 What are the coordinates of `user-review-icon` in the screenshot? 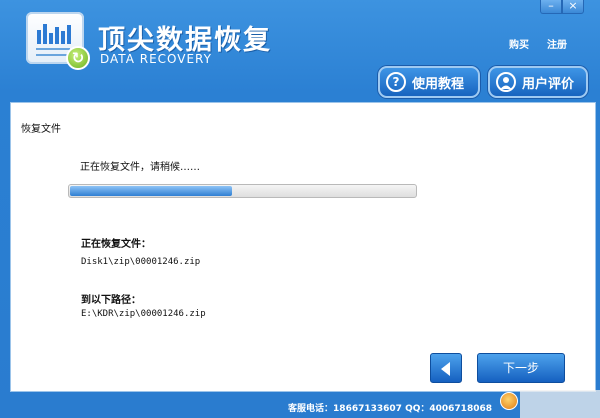 It's located at (506, 82).